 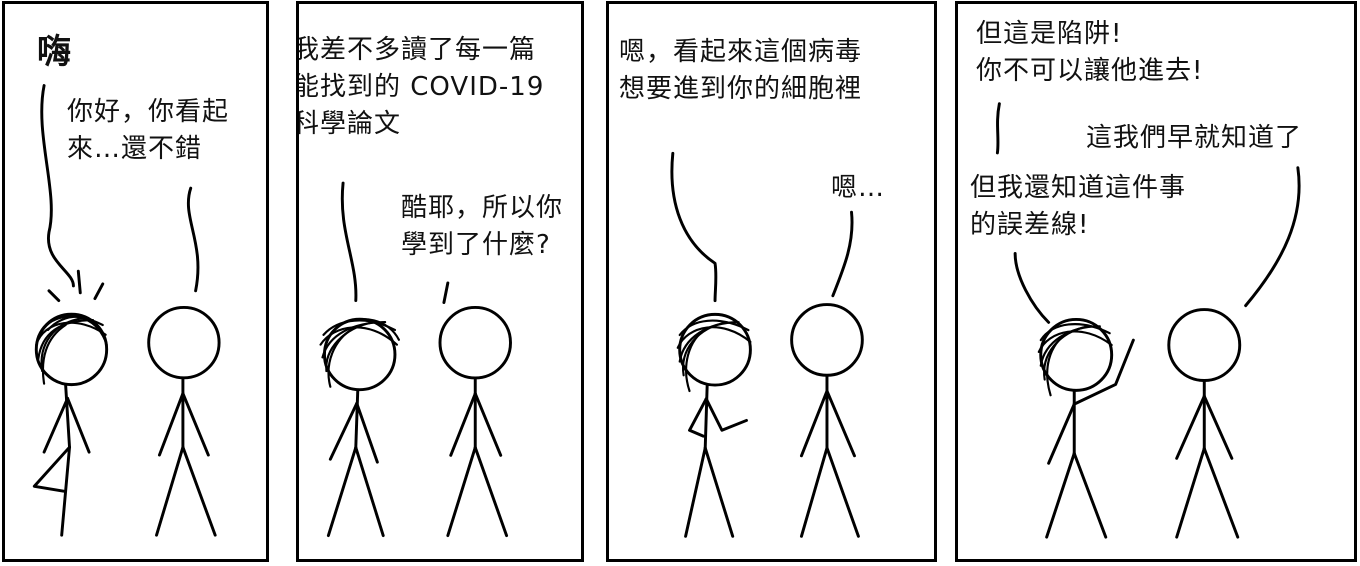 What do you see at coordinates (1090, 52) in the screenshot?
I see `speech-bubble-text-top: 但這是陷阱! 你不可以讓他進去!` at bounding box center [1090, 52].